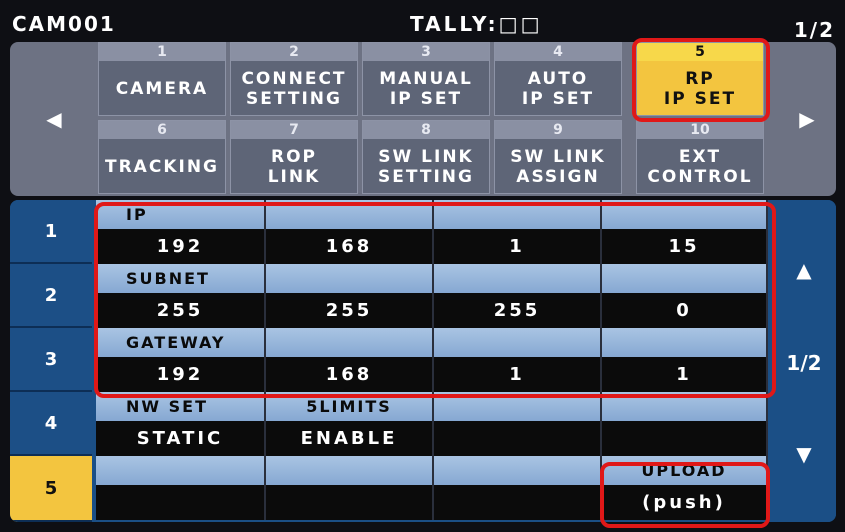 This screenshot has width=845, height=532. I want to click on menu-item-label: EXT CONTROL, so click(700, 167).